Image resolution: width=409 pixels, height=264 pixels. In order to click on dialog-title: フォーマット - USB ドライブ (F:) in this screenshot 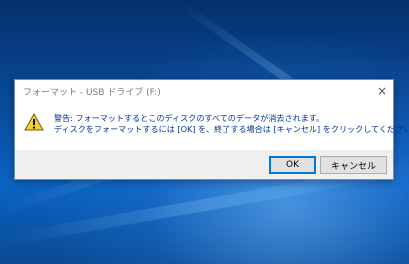, I will do `click(92, 93)`.